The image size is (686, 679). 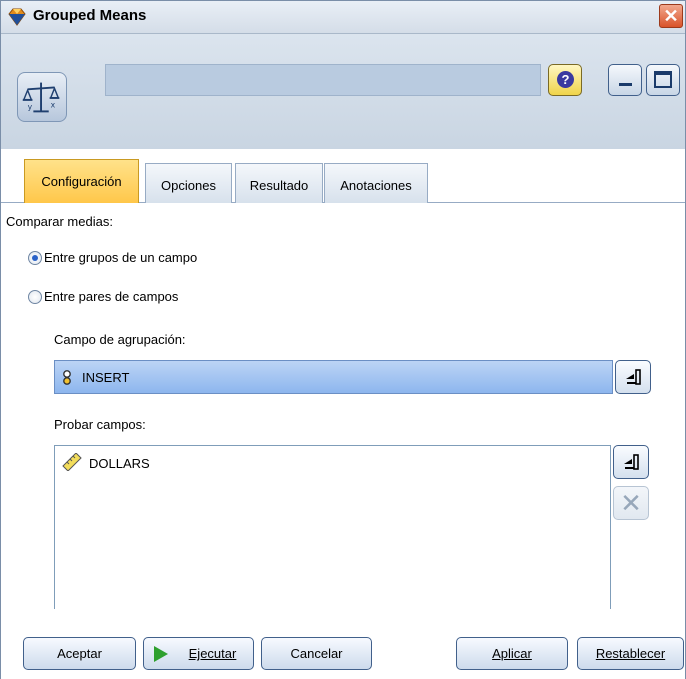 I want to click on close-button: ✕, so click(x=671, y=16).